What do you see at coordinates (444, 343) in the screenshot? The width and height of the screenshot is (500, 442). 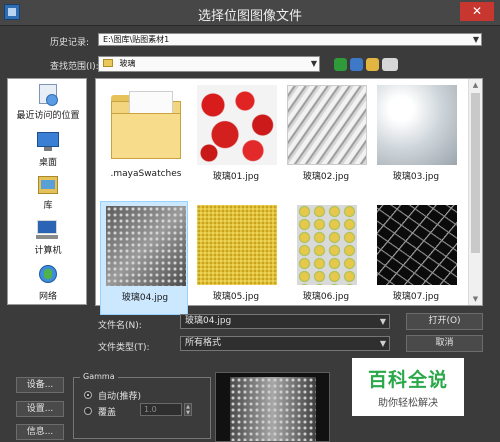 I see `cancel-button: 取消` at bounding box center [444, 343].